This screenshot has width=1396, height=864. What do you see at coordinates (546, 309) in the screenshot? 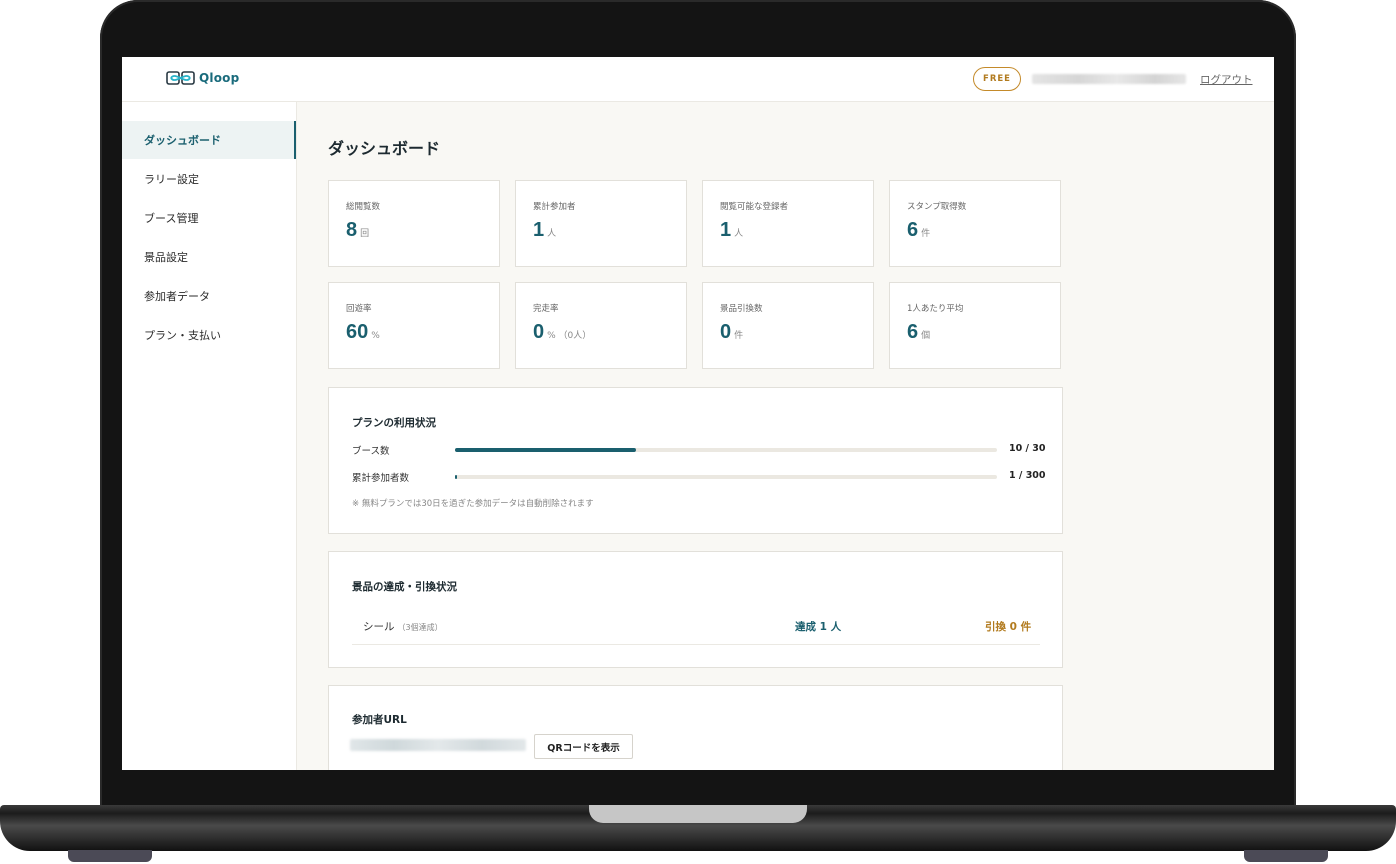
I see `stat-label: 完走率` at bounding box center [546, 309].